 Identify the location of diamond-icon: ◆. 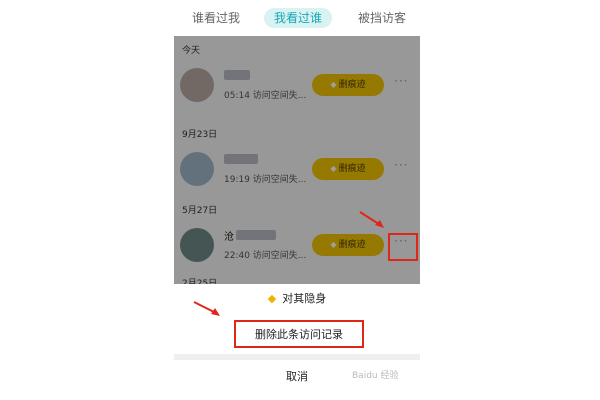
(272, 298).